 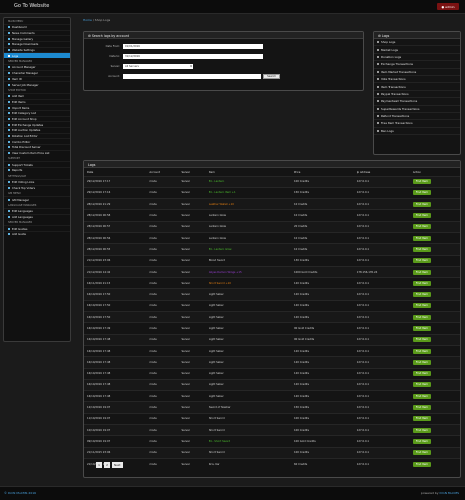 What do you see at coordinates (87, 20) in the screenshot?
I see `breadcrumb-home-link: Home` at bounding box center [87, 20].